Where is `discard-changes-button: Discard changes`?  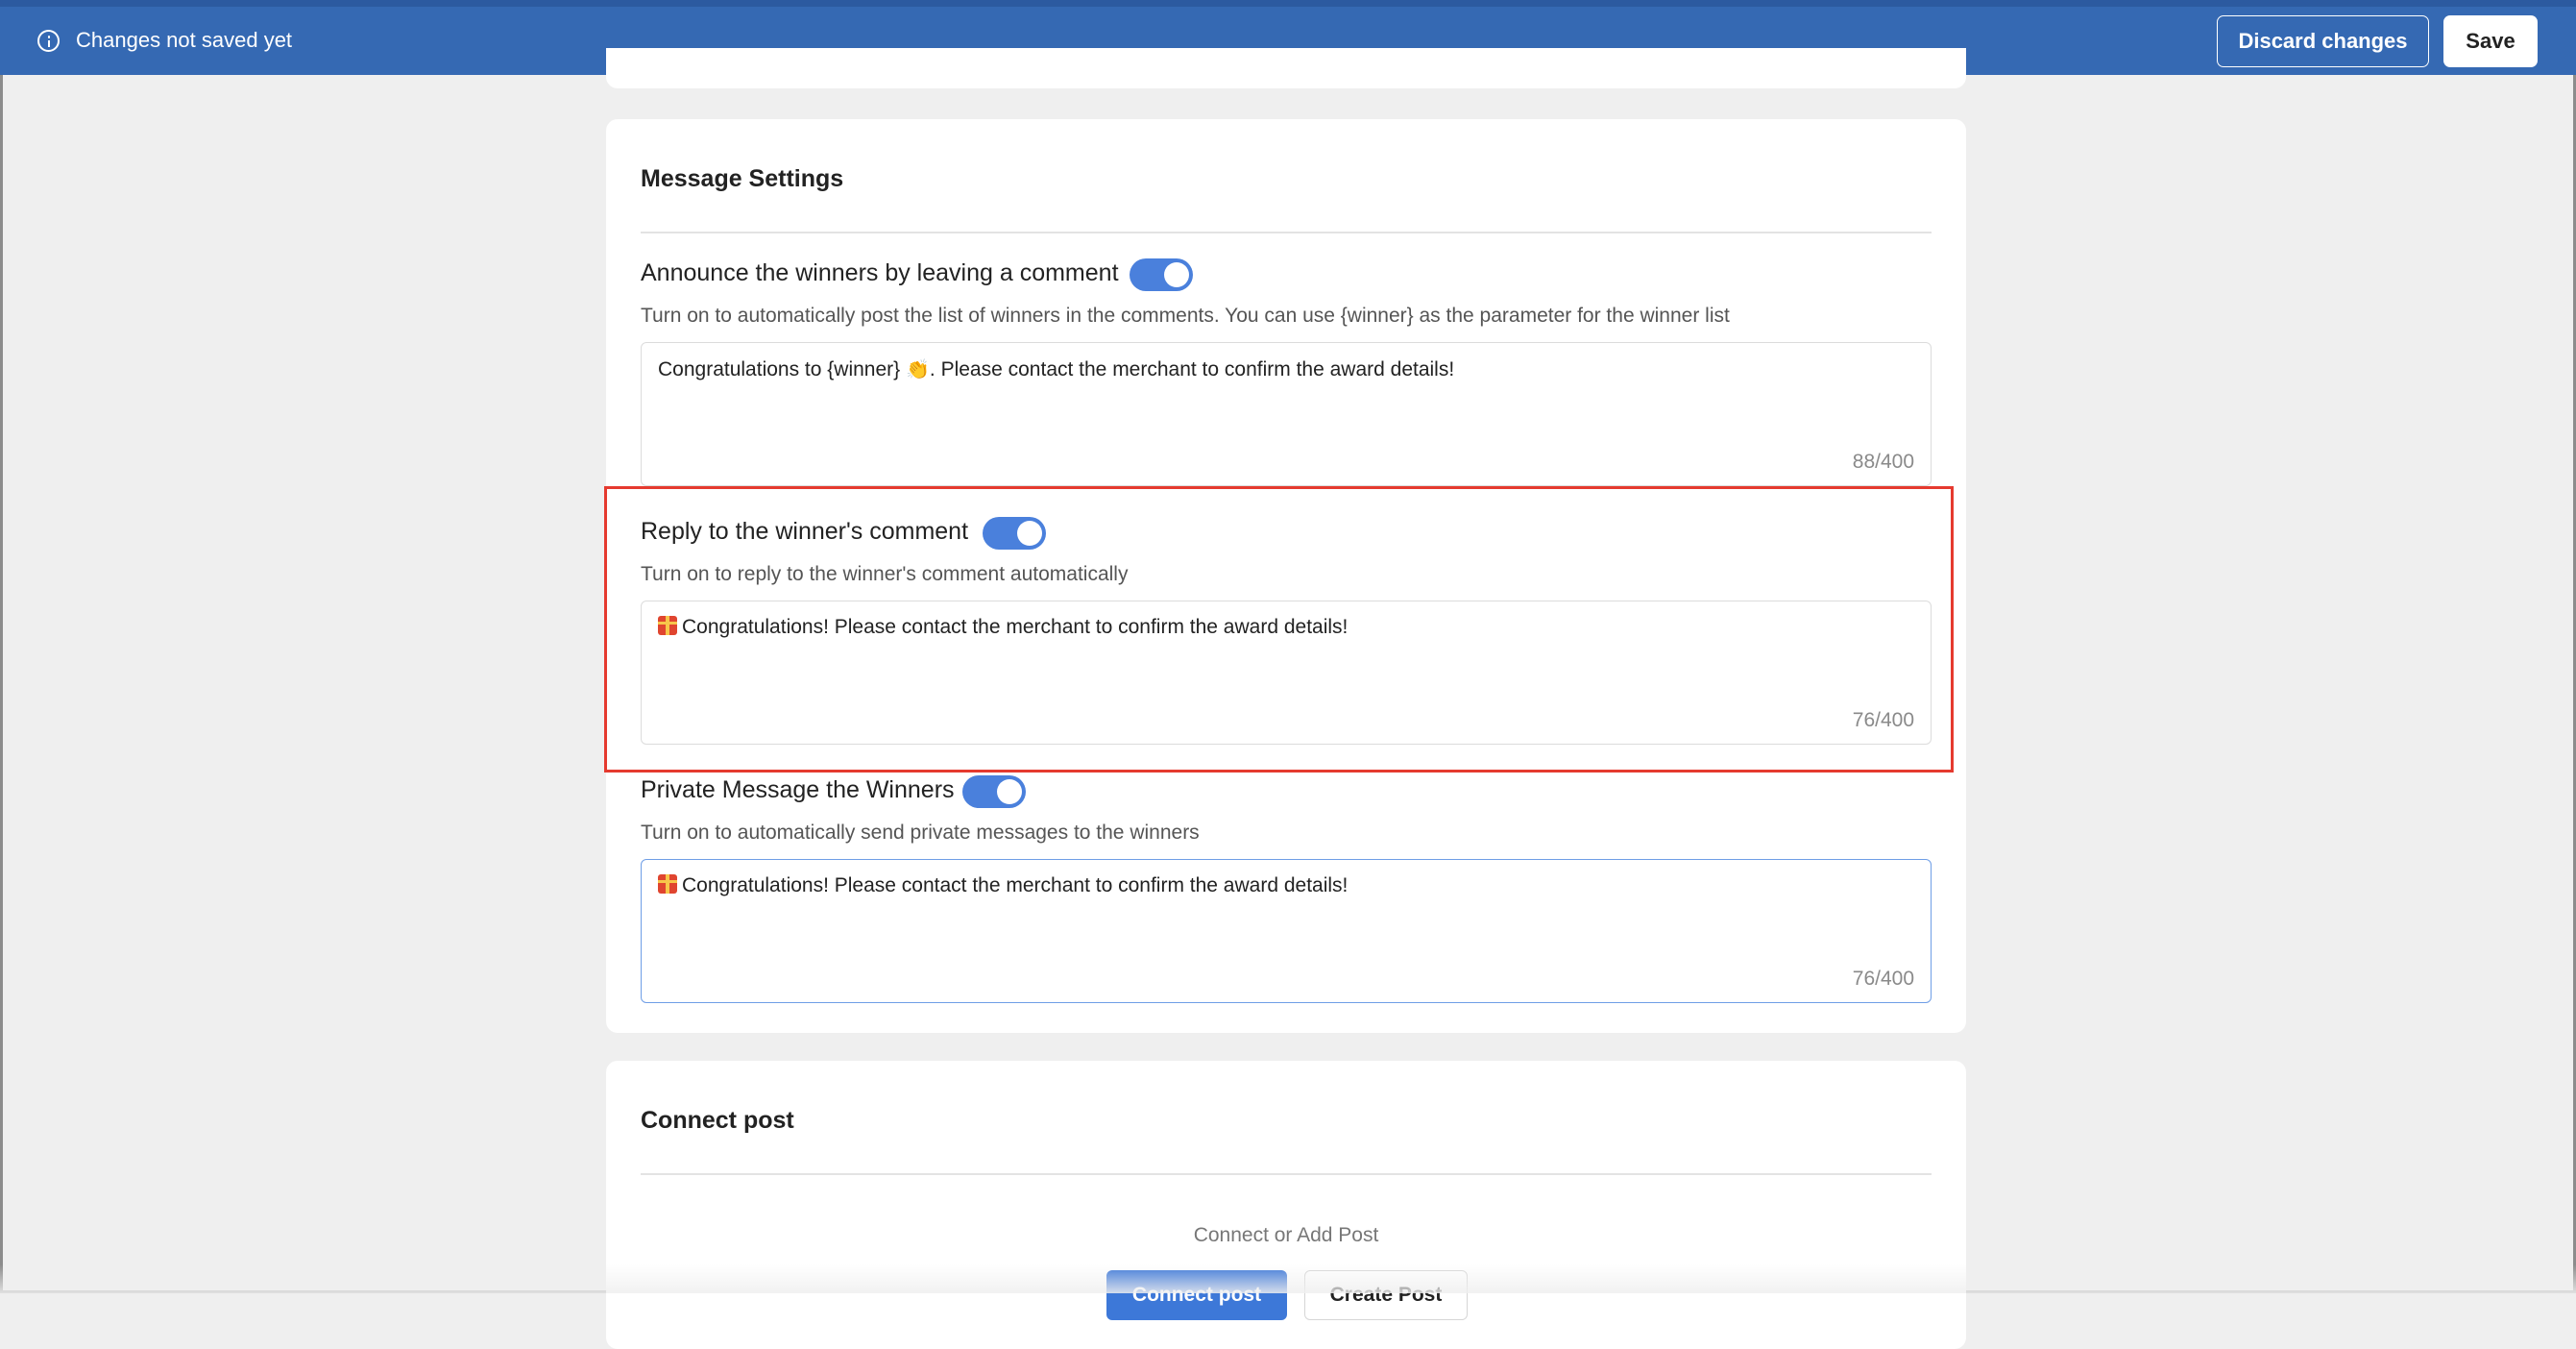
discard-changes-button: Discard changes is located at coordinates (2323, 41).